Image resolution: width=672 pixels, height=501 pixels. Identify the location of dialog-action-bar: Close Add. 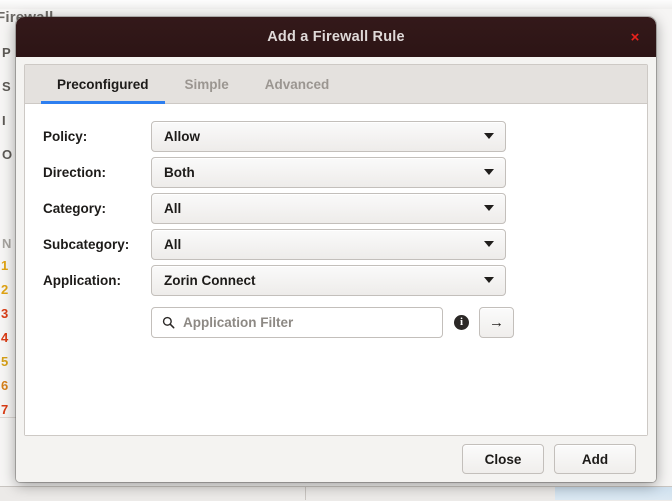
(336, 459).